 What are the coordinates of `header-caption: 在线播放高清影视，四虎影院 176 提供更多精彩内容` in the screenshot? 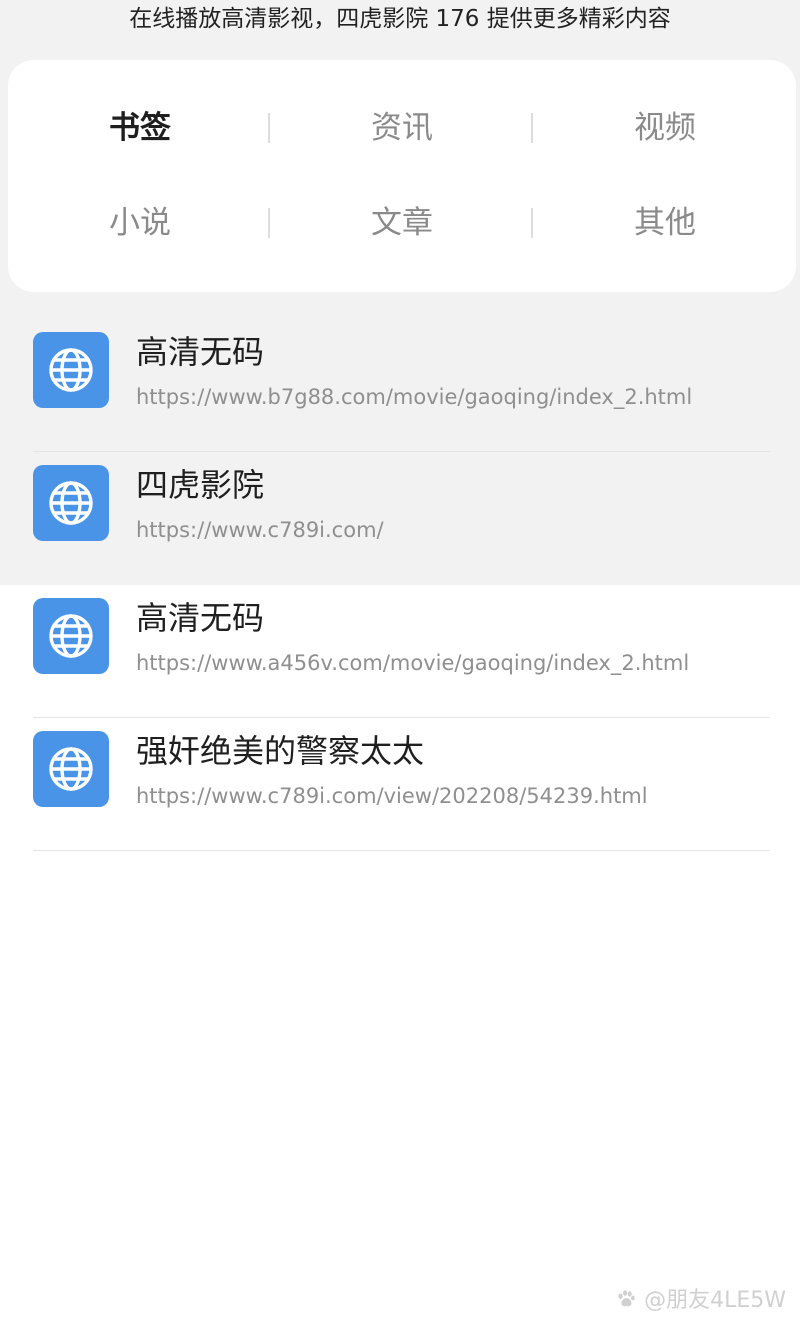 It's located at (400, 19).